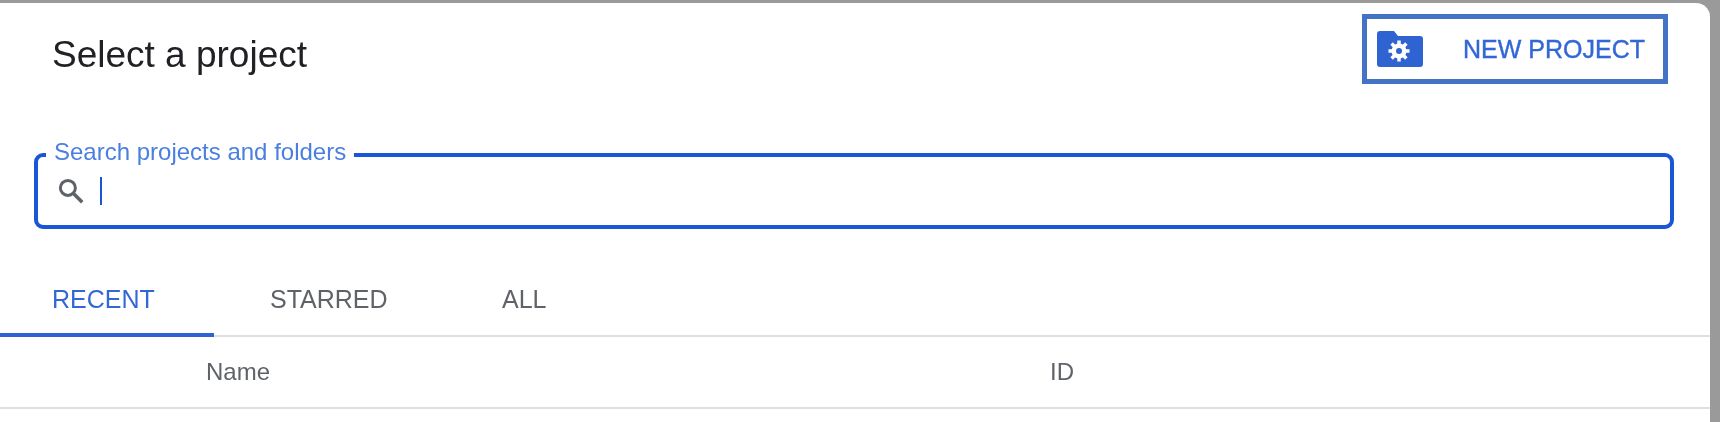  Describe the element at coordinates (107, 301) in the screenshot. I see `tab: RECENT` at that location.